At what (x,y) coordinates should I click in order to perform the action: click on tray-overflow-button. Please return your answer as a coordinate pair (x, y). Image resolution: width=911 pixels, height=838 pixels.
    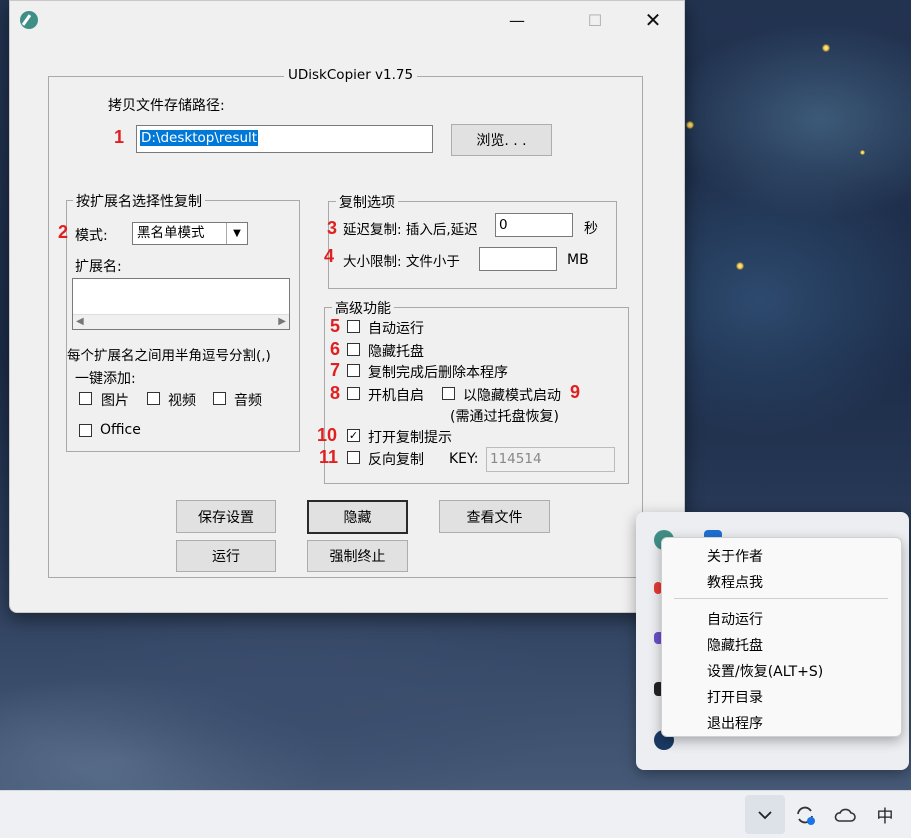
    Looking at the image, I should click on (765, 814).